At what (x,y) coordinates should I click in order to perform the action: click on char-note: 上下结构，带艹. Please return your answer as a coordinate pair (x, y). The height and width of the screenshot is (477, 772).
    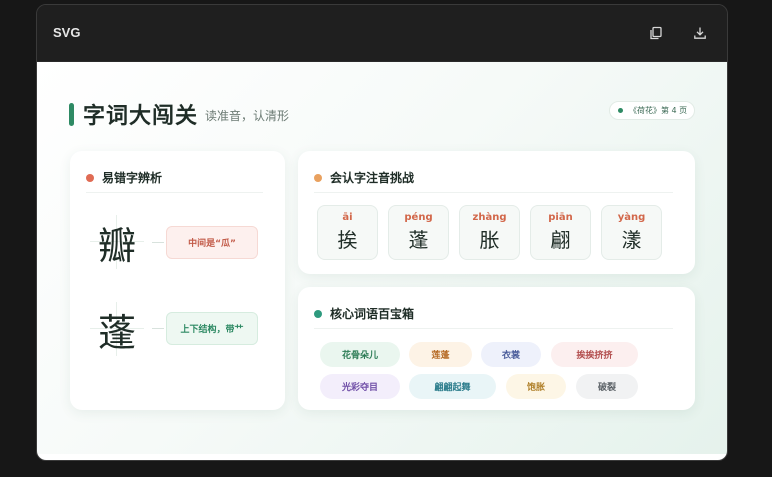
    Looking at the image, I should click on (212, 328).